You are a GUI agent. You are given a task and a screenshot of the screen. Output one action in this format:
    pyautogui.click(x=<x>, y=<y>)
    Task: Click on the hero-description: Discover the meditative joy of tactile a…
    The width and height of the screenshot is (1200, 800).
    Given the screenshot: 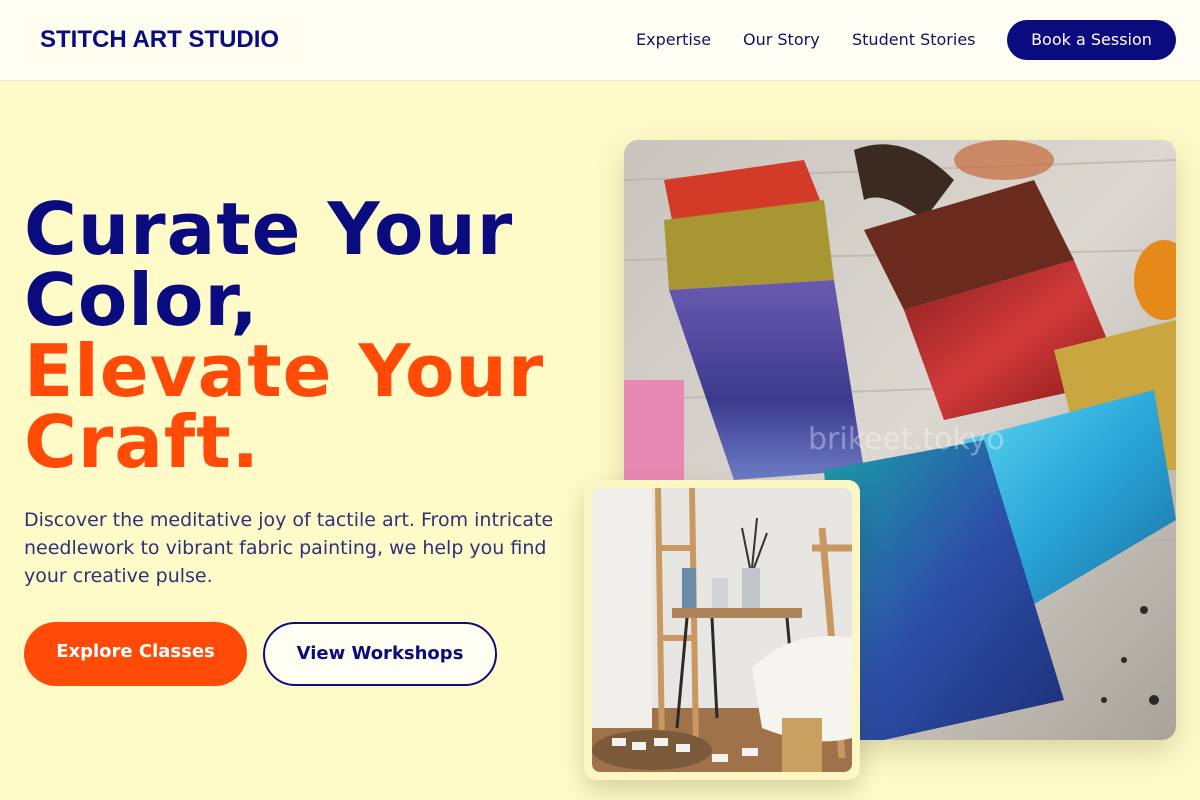 What is the action you would take?
    pyautogui.click(x=289, y=548)
    